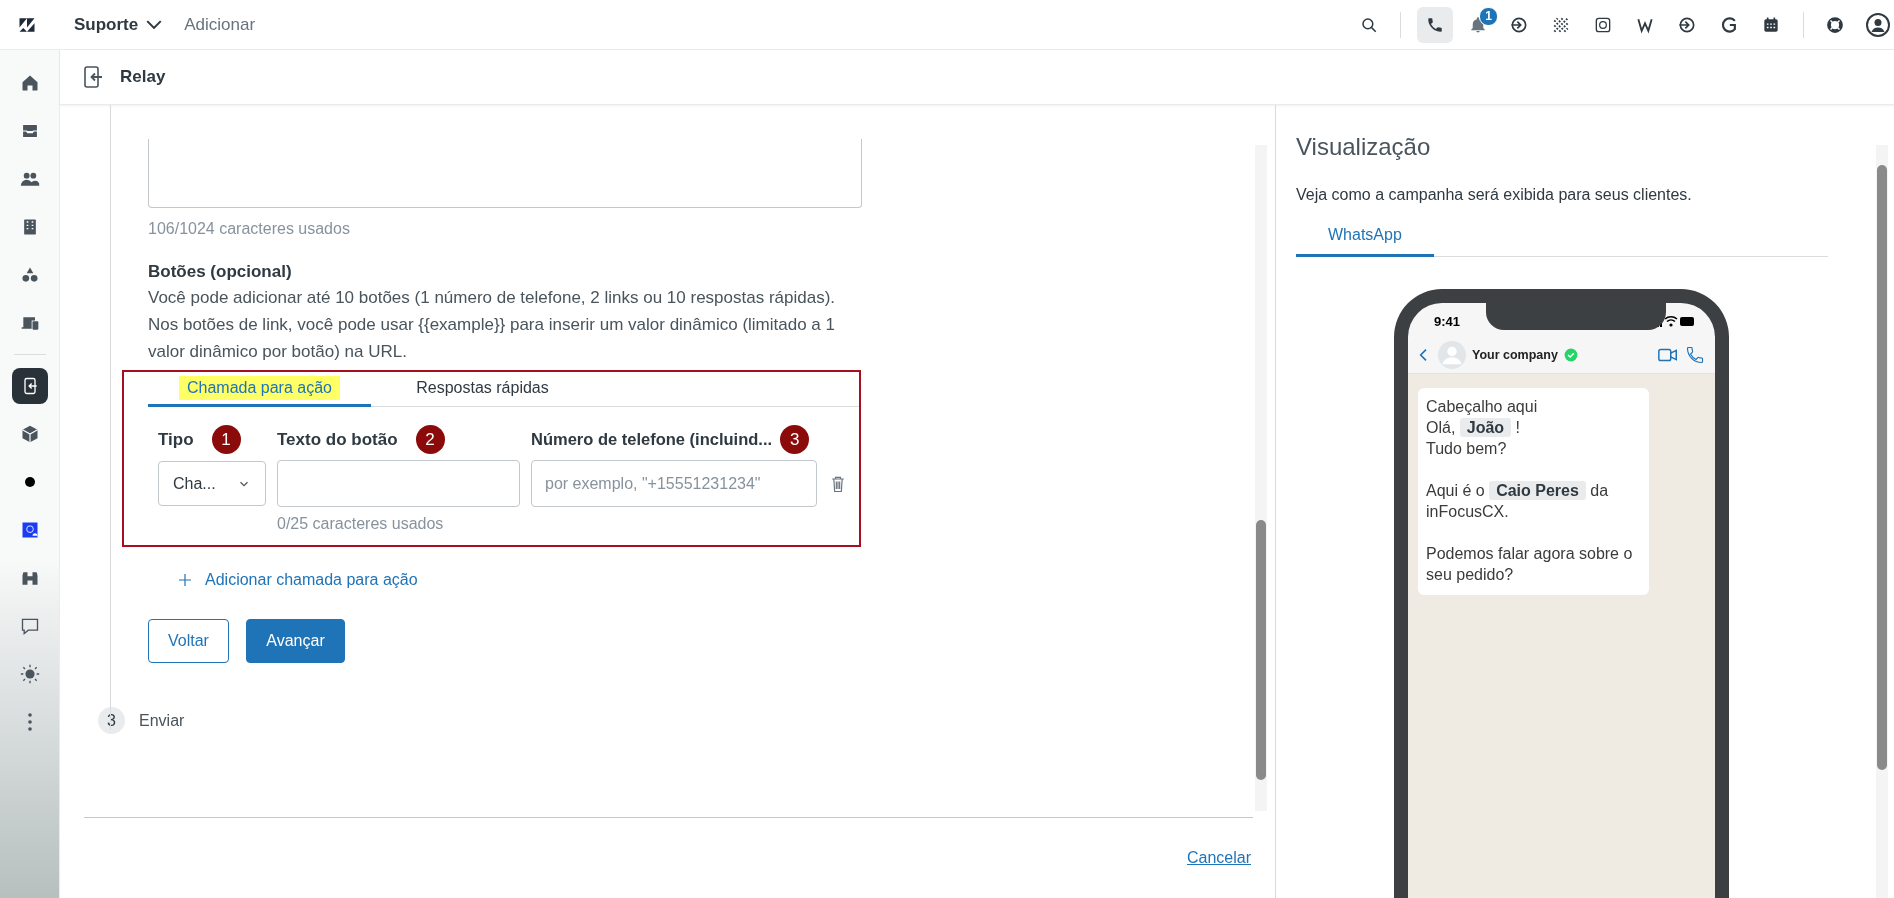 The height and width of the screenshot is (898, 1894). I want to click on section-title: Botões (opcional), so click(220, 272).